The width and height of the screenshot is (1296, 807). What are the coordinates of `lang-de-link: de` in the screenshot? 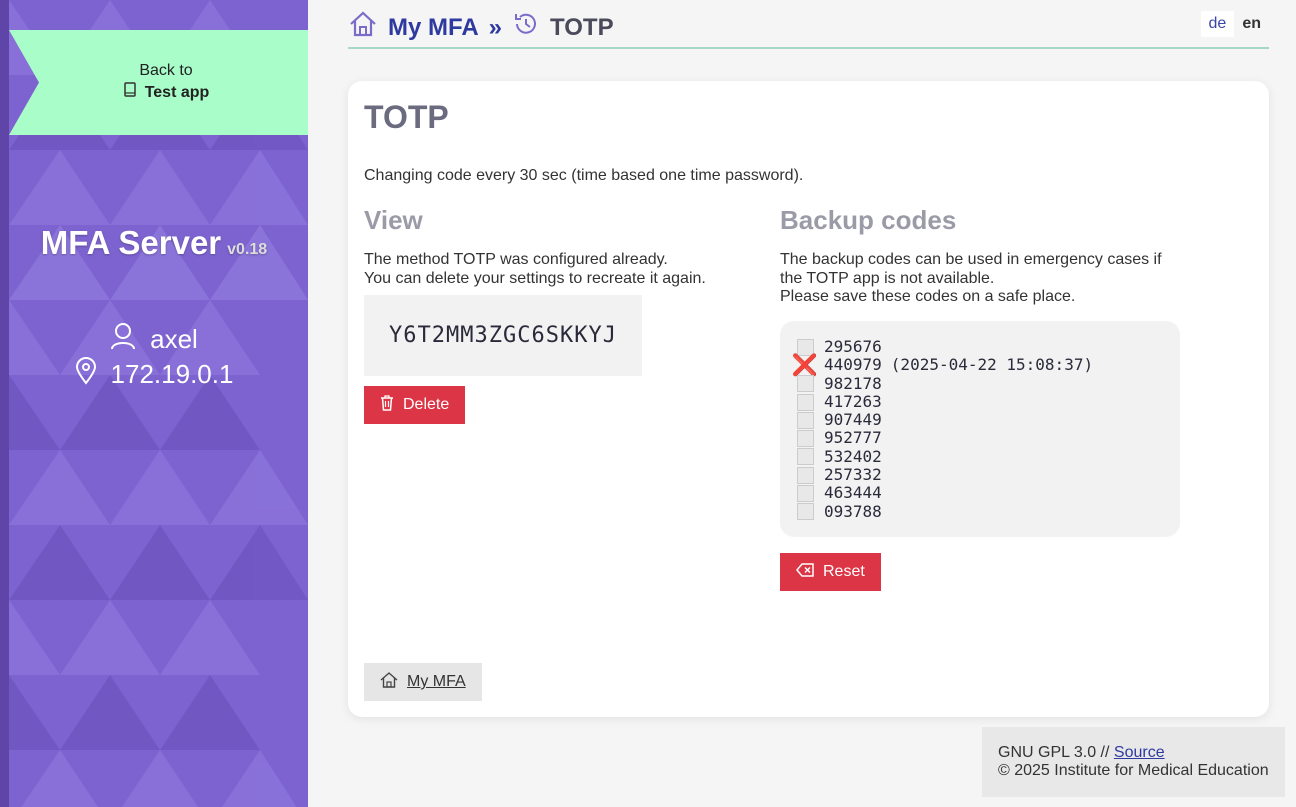 It's located at (1217, 24).